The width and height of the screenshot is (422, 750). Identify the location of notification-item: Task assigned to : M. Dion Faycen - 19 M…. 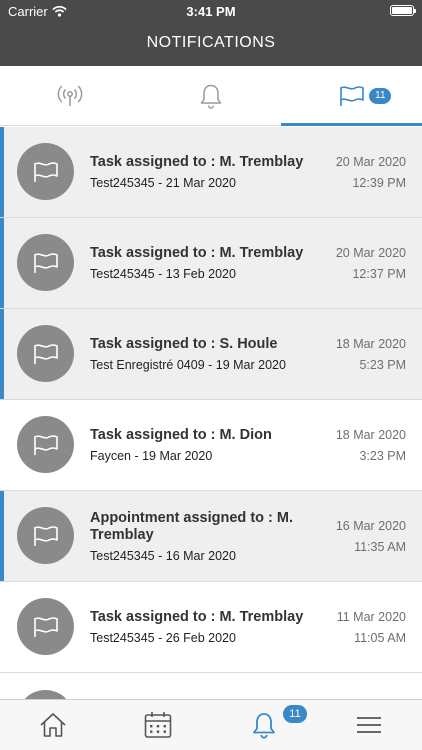
(211, 445).